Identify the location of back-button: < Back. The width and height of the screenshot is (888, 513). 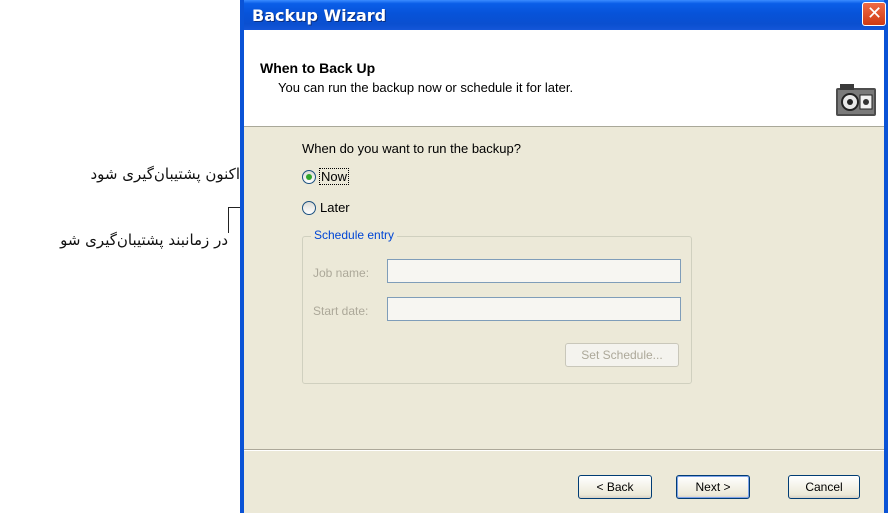
(615, 487).